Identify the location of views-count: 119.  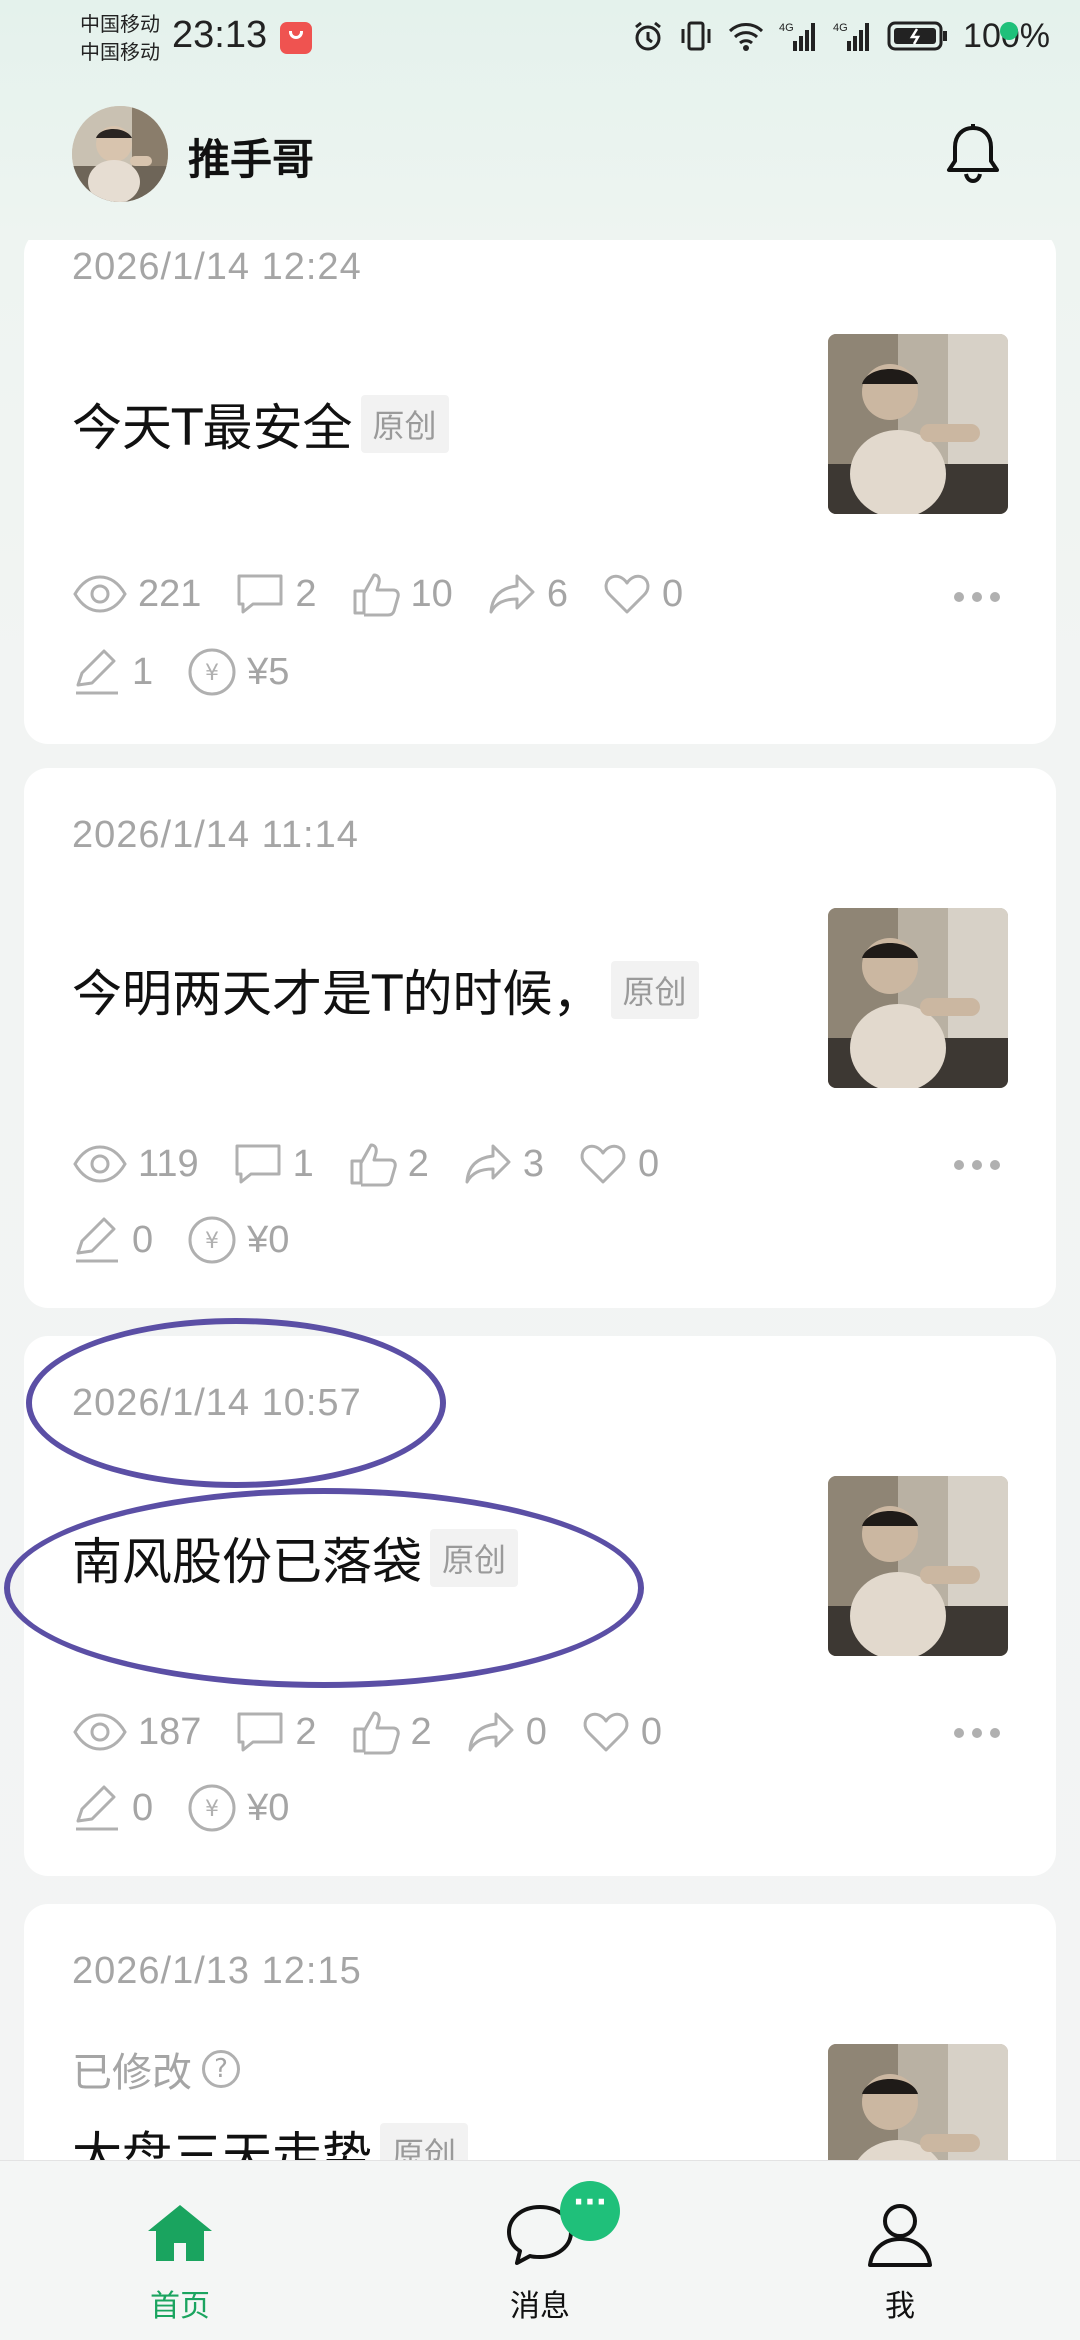
(168, 1163).